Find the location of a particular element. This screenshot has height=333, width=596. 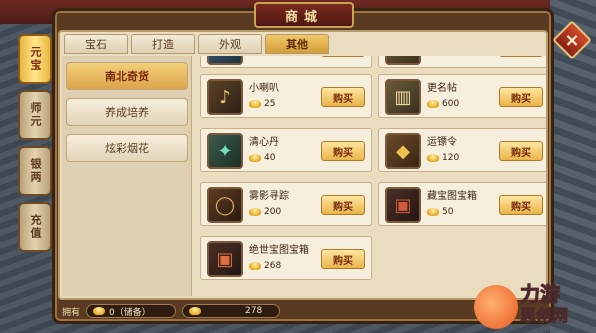

item-name: 更名帖 is located at coordinates (442, 88).